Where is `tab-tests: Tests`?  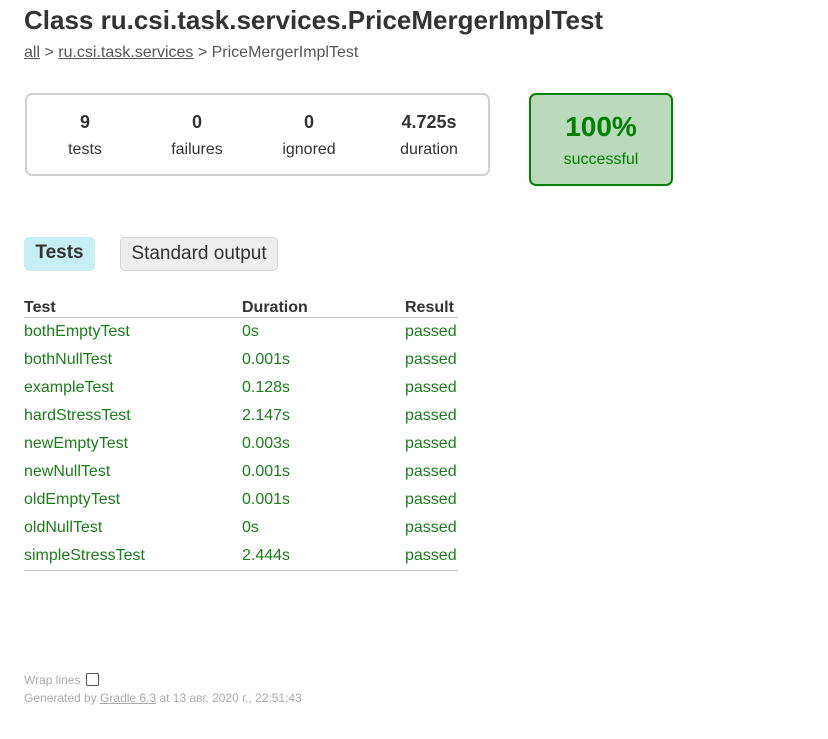
tab-tests: Tests is located at coordinates (59, 254).